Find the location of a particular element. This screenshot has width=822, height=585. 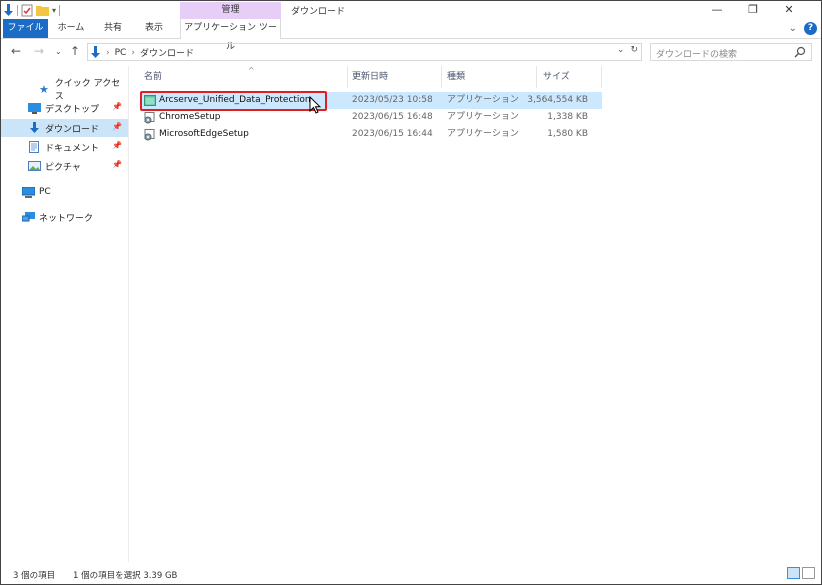

tab-share: 共有 is located at coordinates (113, 28).